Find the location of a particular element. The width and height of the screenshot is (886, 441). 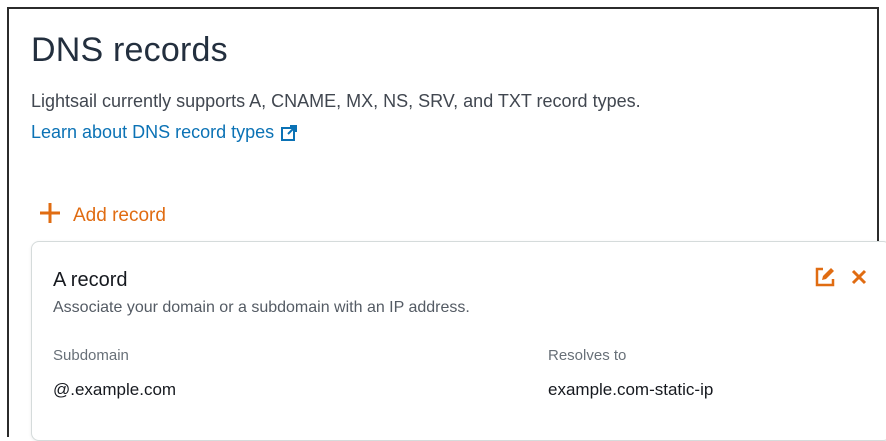

external-link-icon is located at coordinates (289, 133).